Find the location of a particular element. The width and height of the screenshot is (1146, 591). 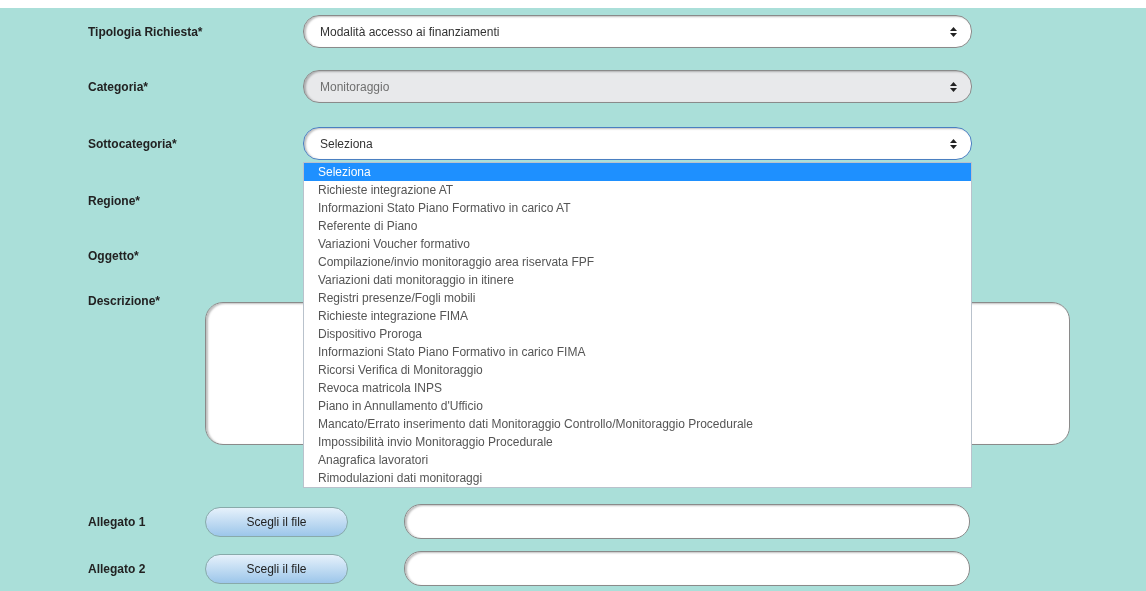

field-label: Categoria* is located at coordinates (119, 86).